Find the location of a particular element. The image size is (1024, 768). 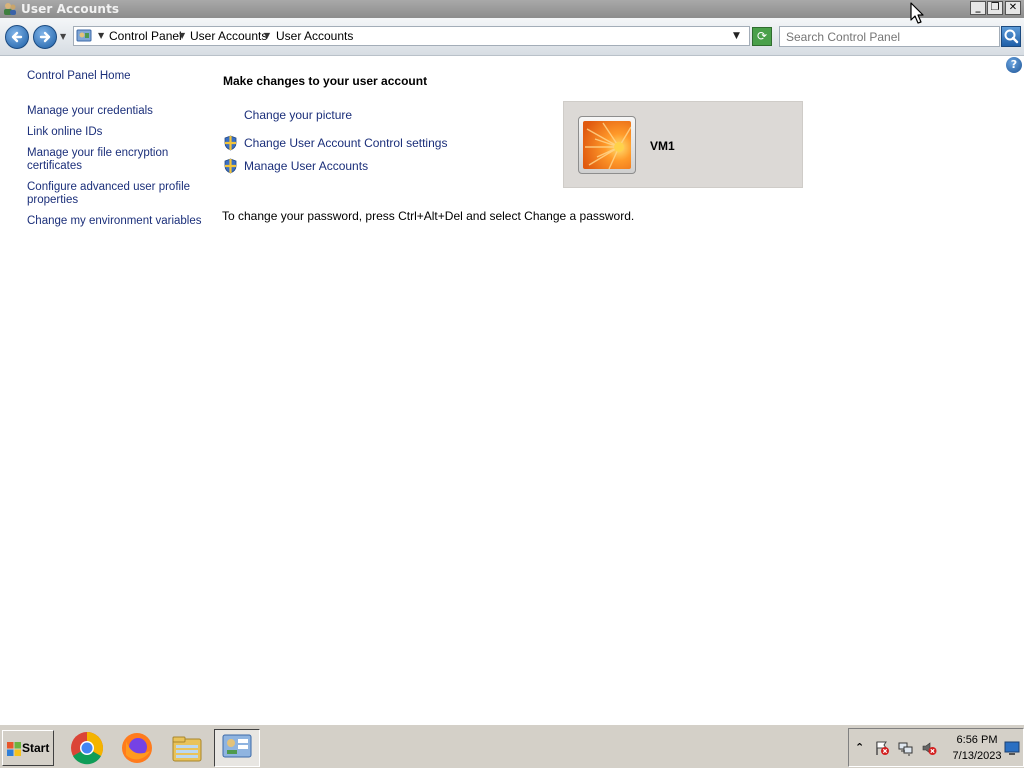

change-picture-link: Change your picture is located at coordinates (298, 115).